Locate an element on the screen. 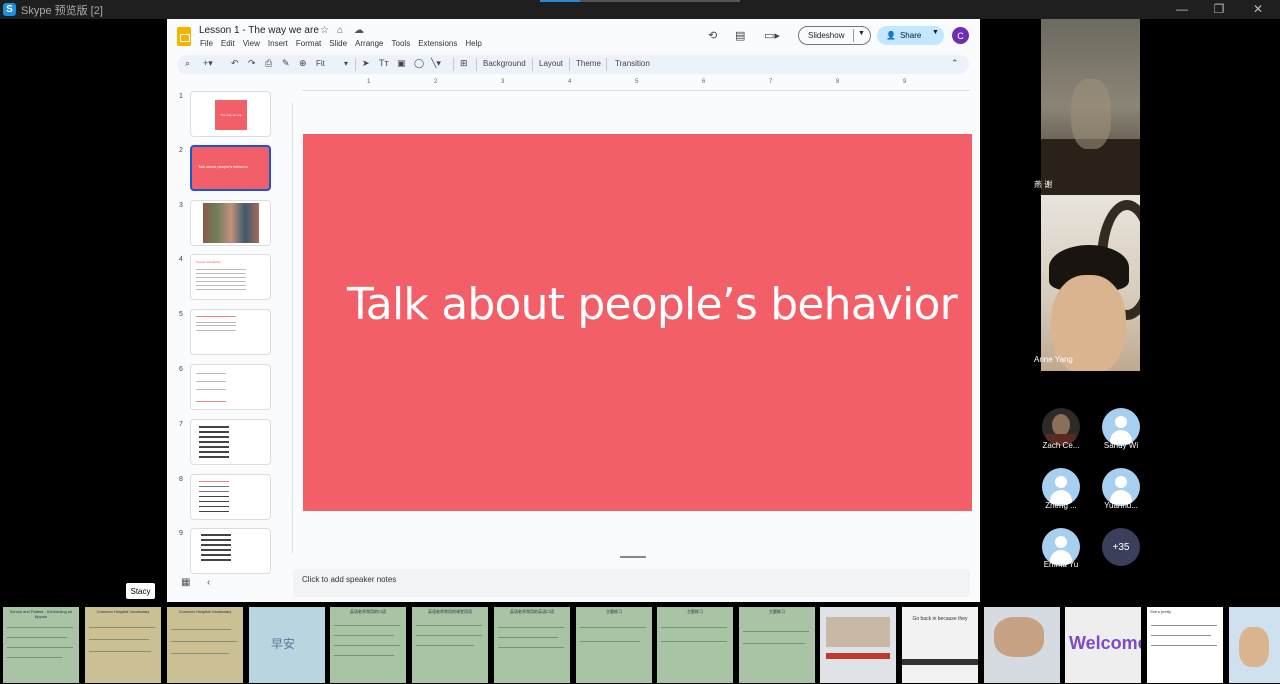  background-button: Background is located at coordinates (504, 63).